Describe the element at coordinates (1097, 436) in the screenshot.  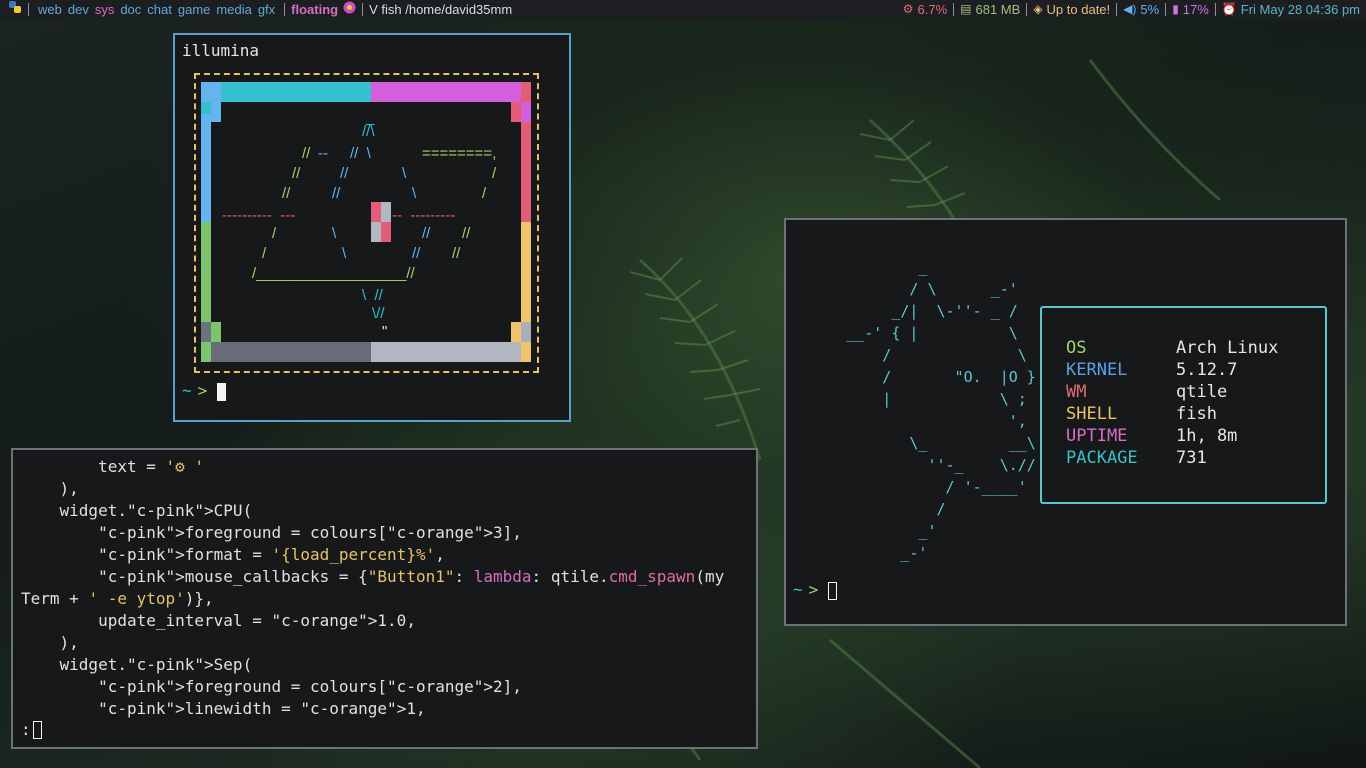
I see `info-key: UPTIME` at that location.